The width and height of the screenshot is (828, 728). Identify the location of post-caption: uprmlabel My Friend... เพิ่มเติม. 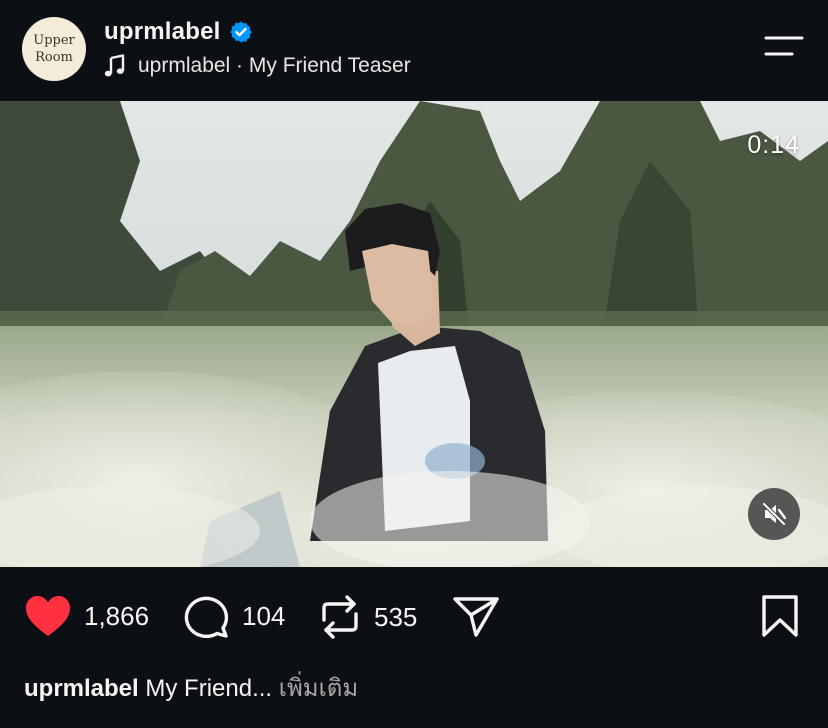
(191, 687).